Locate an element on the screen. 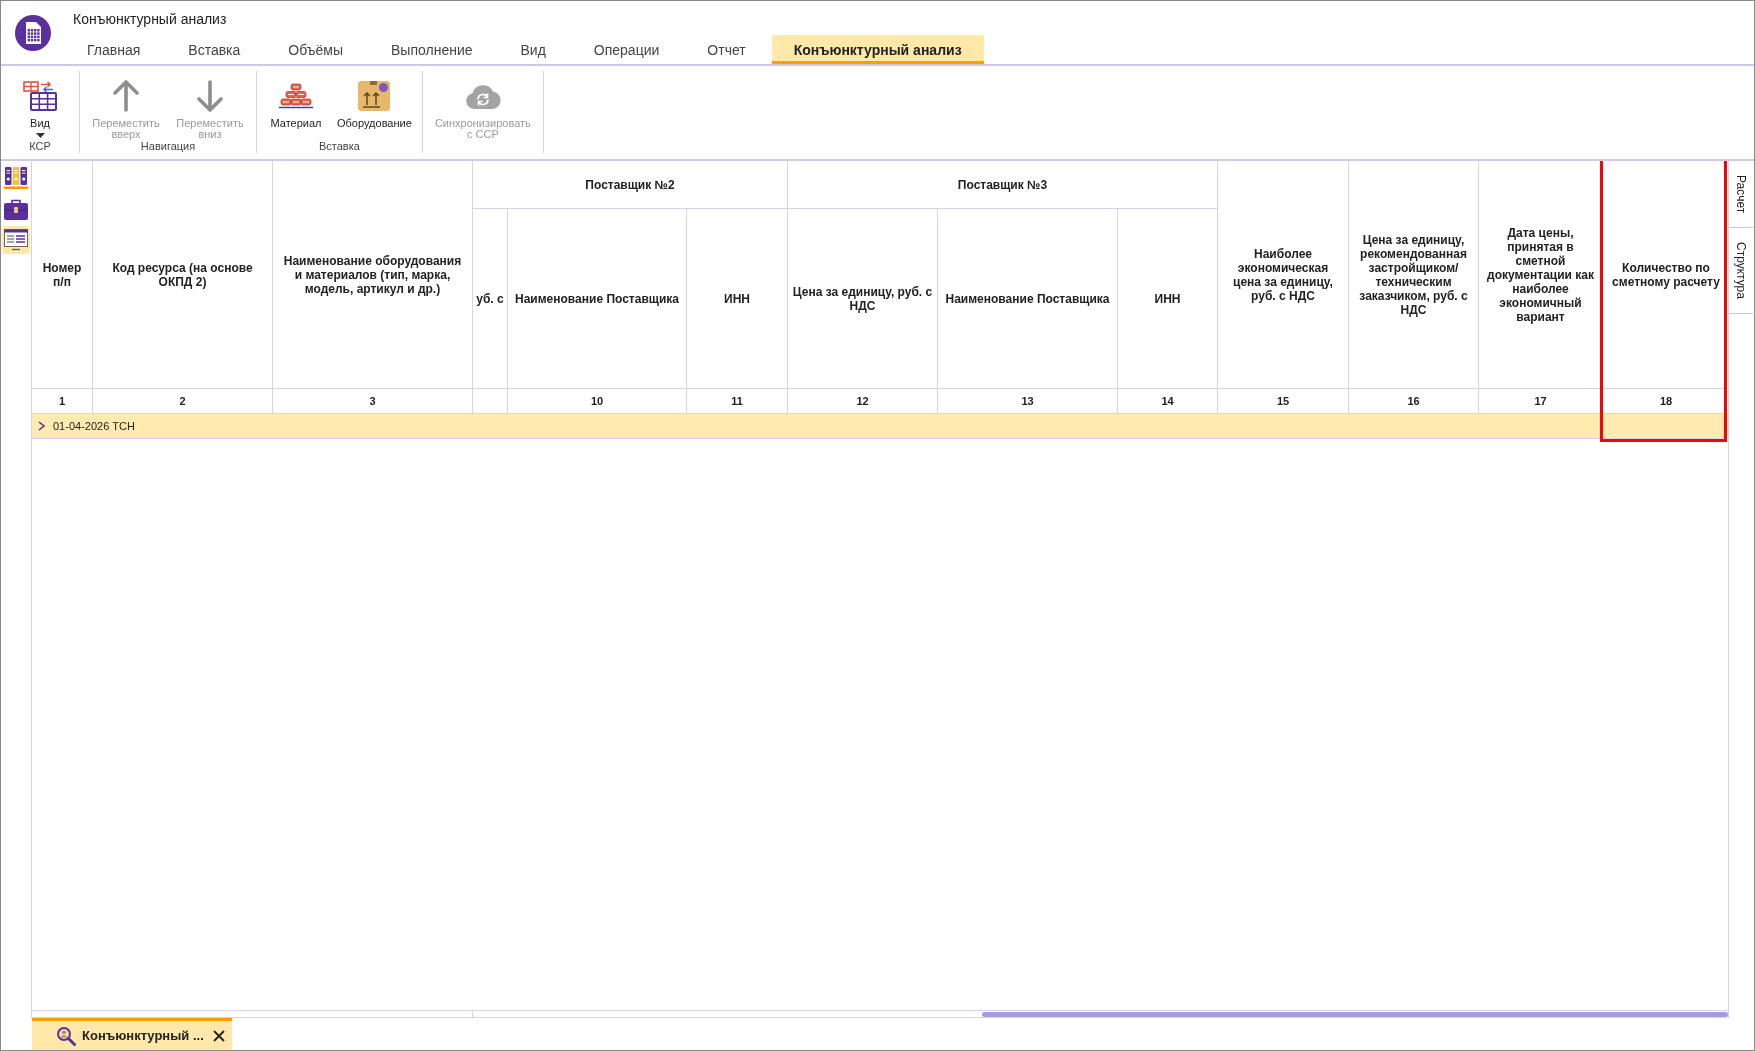  group-row-label: 01-04-2026 ТСН is located at coordinates (94, 426).